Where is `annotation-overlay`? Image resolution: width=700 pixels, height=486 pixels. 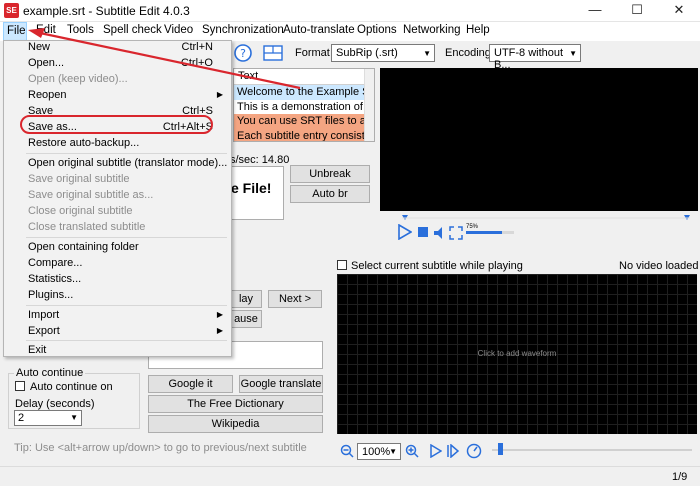
annotation-overlay is located at coordinates (160, 81).